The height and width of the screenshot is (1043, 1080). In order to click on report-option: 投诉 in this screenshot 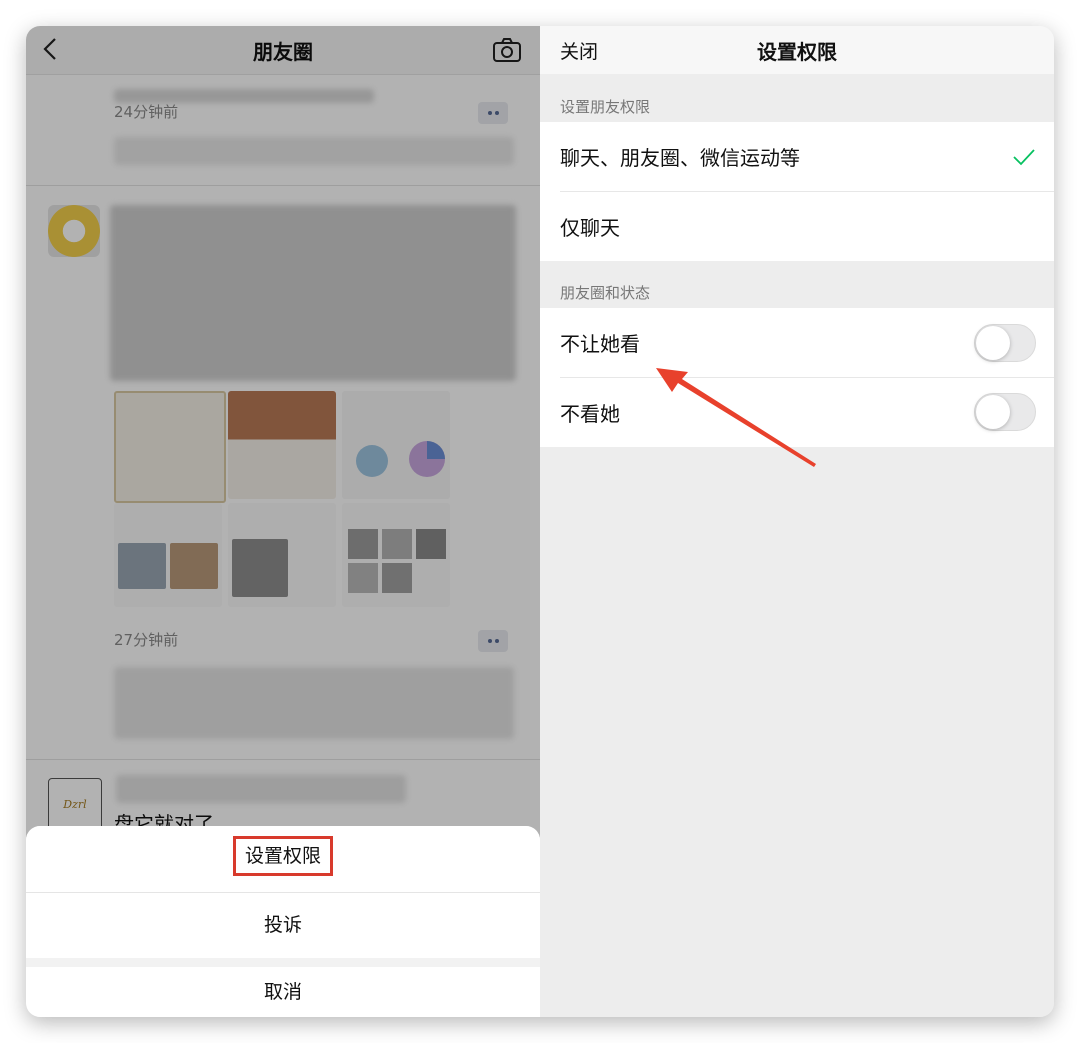, I will do `click(283, 925)`.